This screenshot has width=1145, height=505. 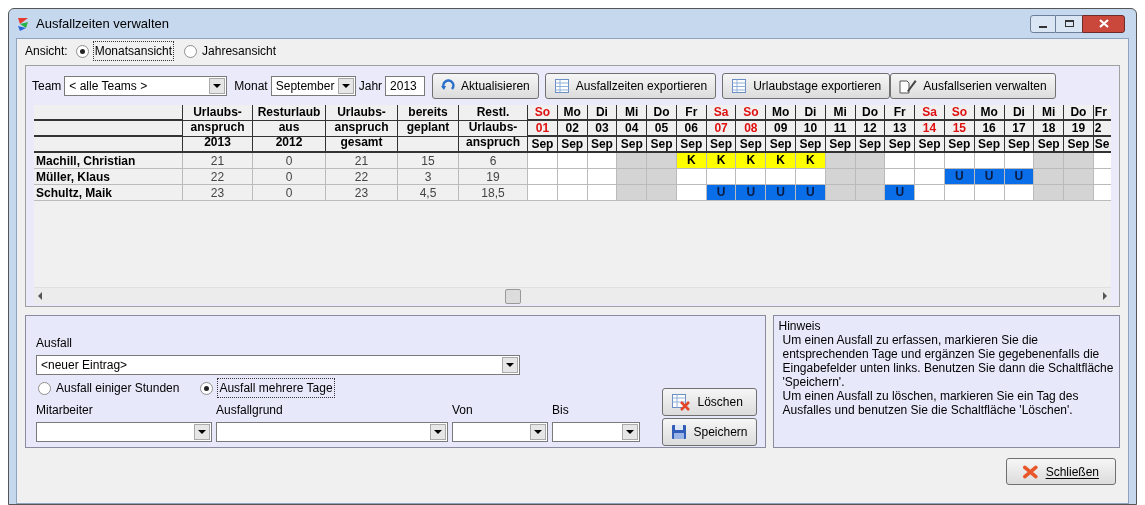 I want to click on year-field: 2013, so click(x=405, y=85).